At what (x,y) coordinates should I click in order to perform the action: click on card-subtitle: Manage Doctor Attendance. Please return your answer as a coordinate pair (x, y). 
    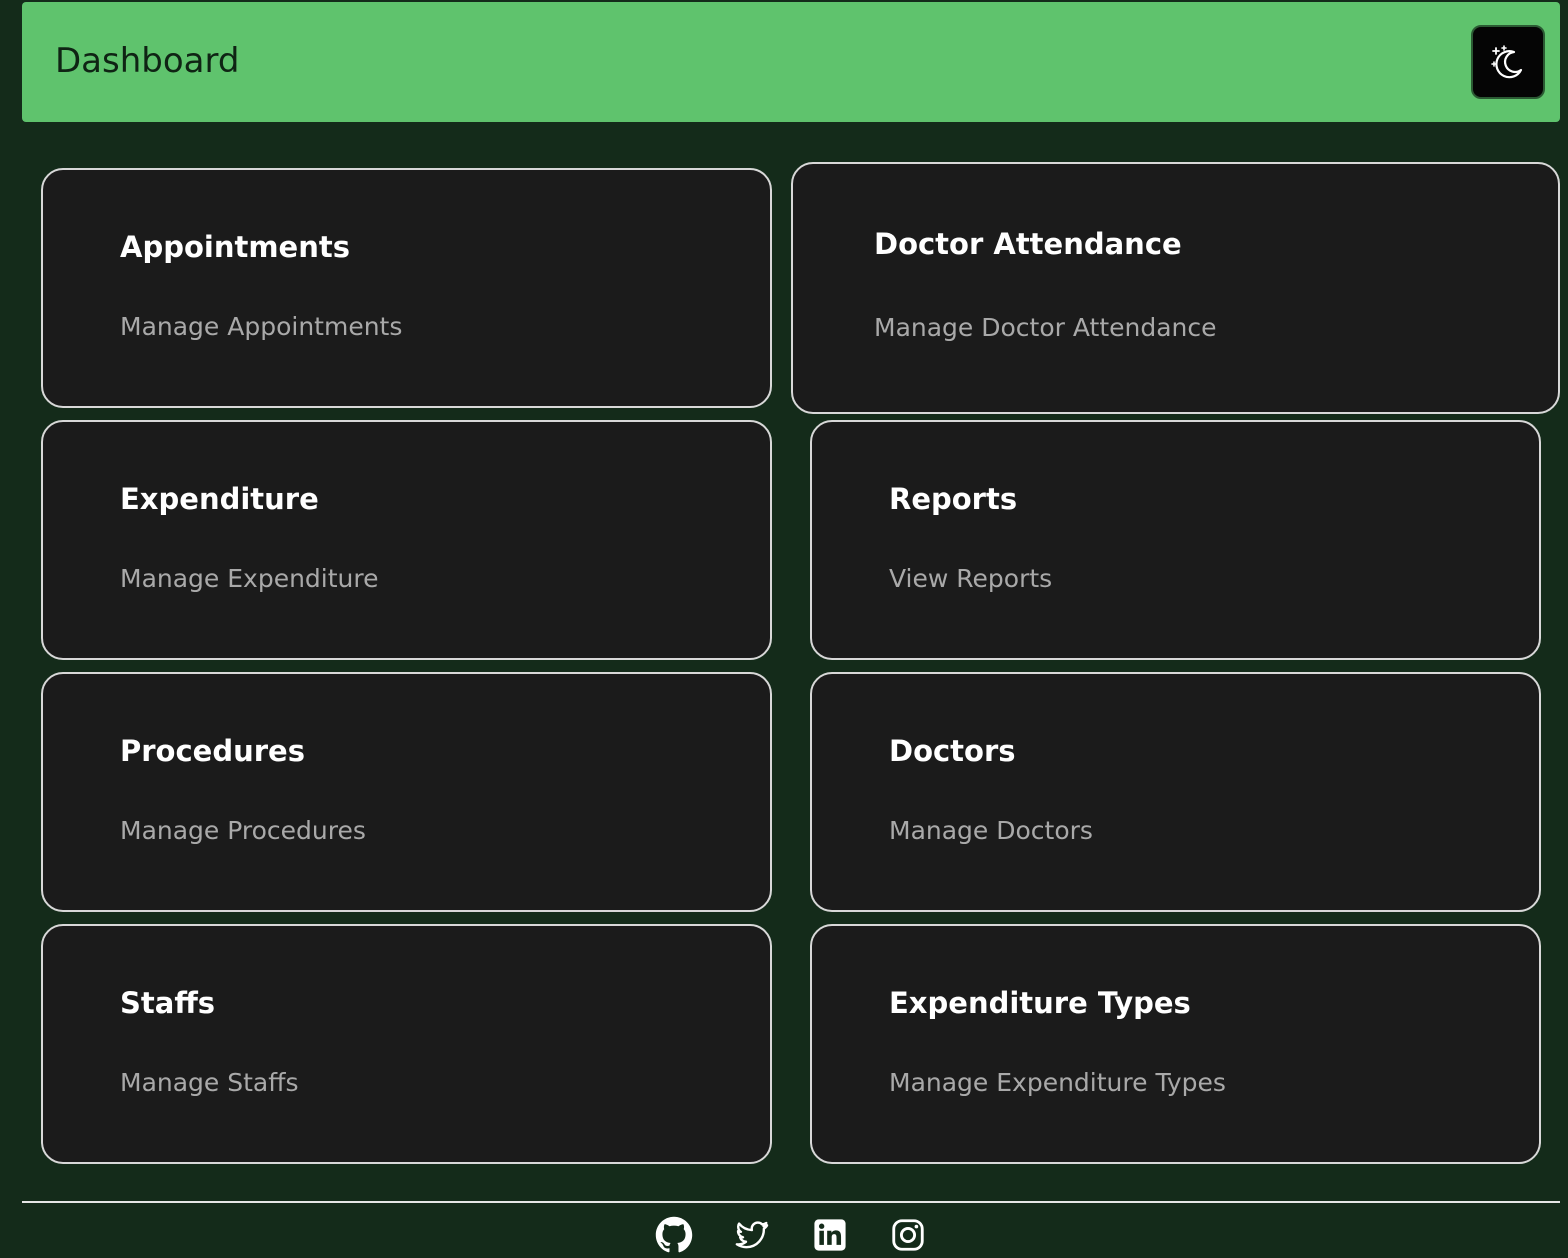
    Looking at the image, I should click on (1045, 327).